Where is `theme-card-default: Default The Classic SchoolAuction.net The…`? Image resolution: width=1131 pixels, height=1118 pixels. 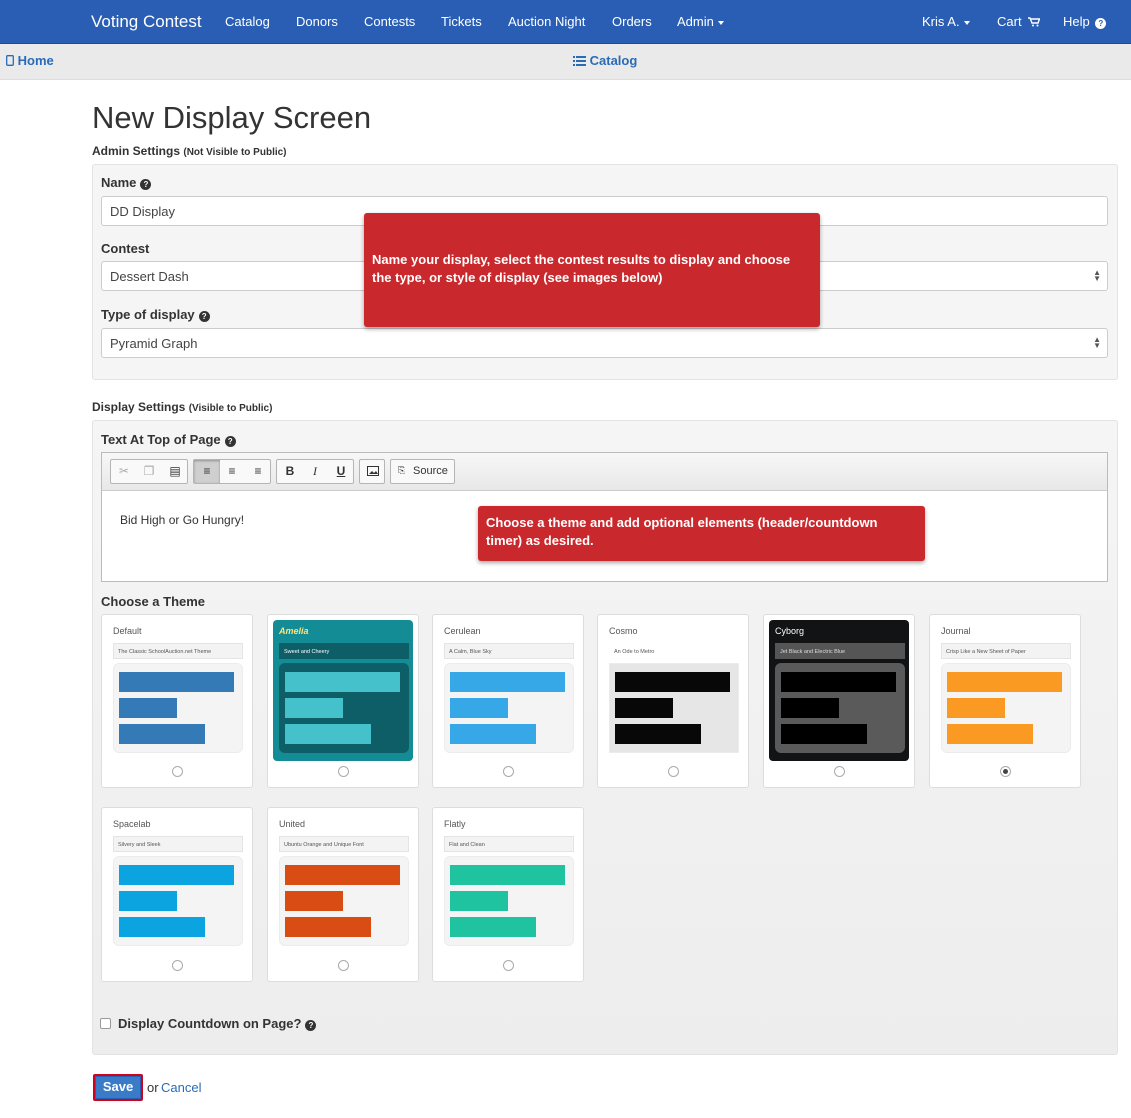 theme-card-default: Default The Classic SchoolAuction.net The… is located at coordinates (177, 701).